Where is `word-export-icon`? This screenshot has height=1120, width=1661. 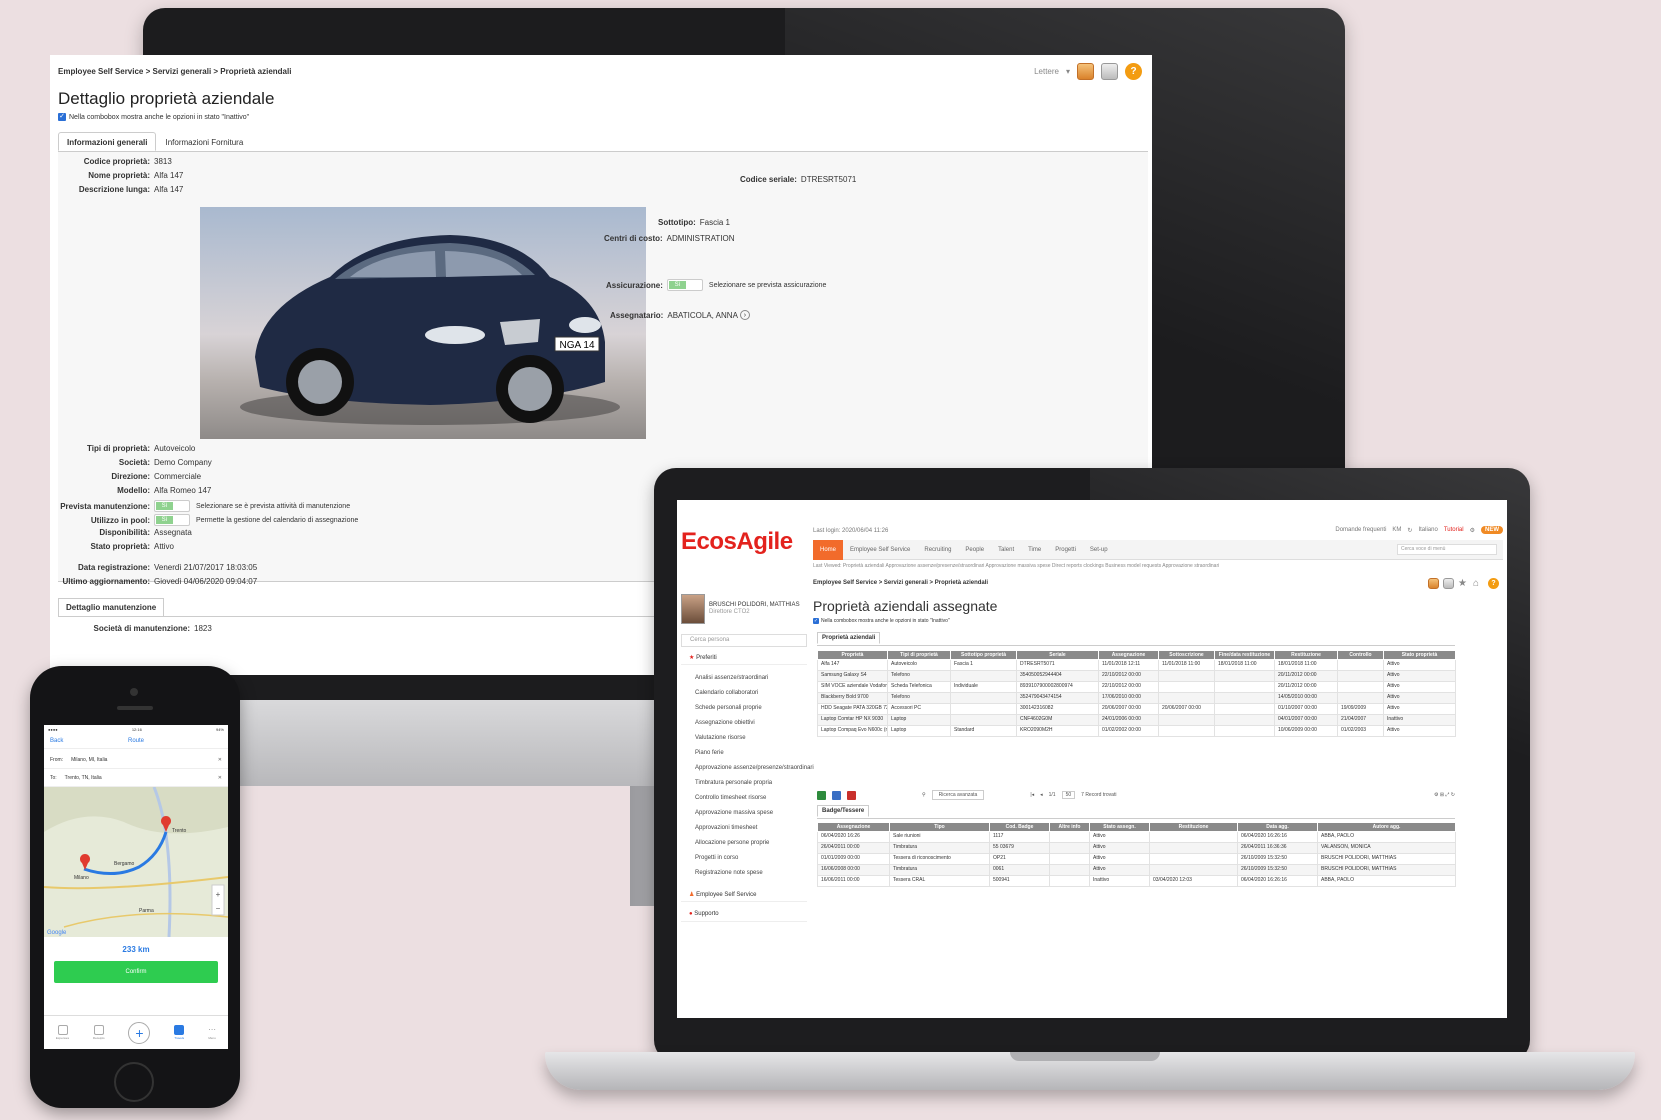 word-export-icon is located at coordinates (836, 795).